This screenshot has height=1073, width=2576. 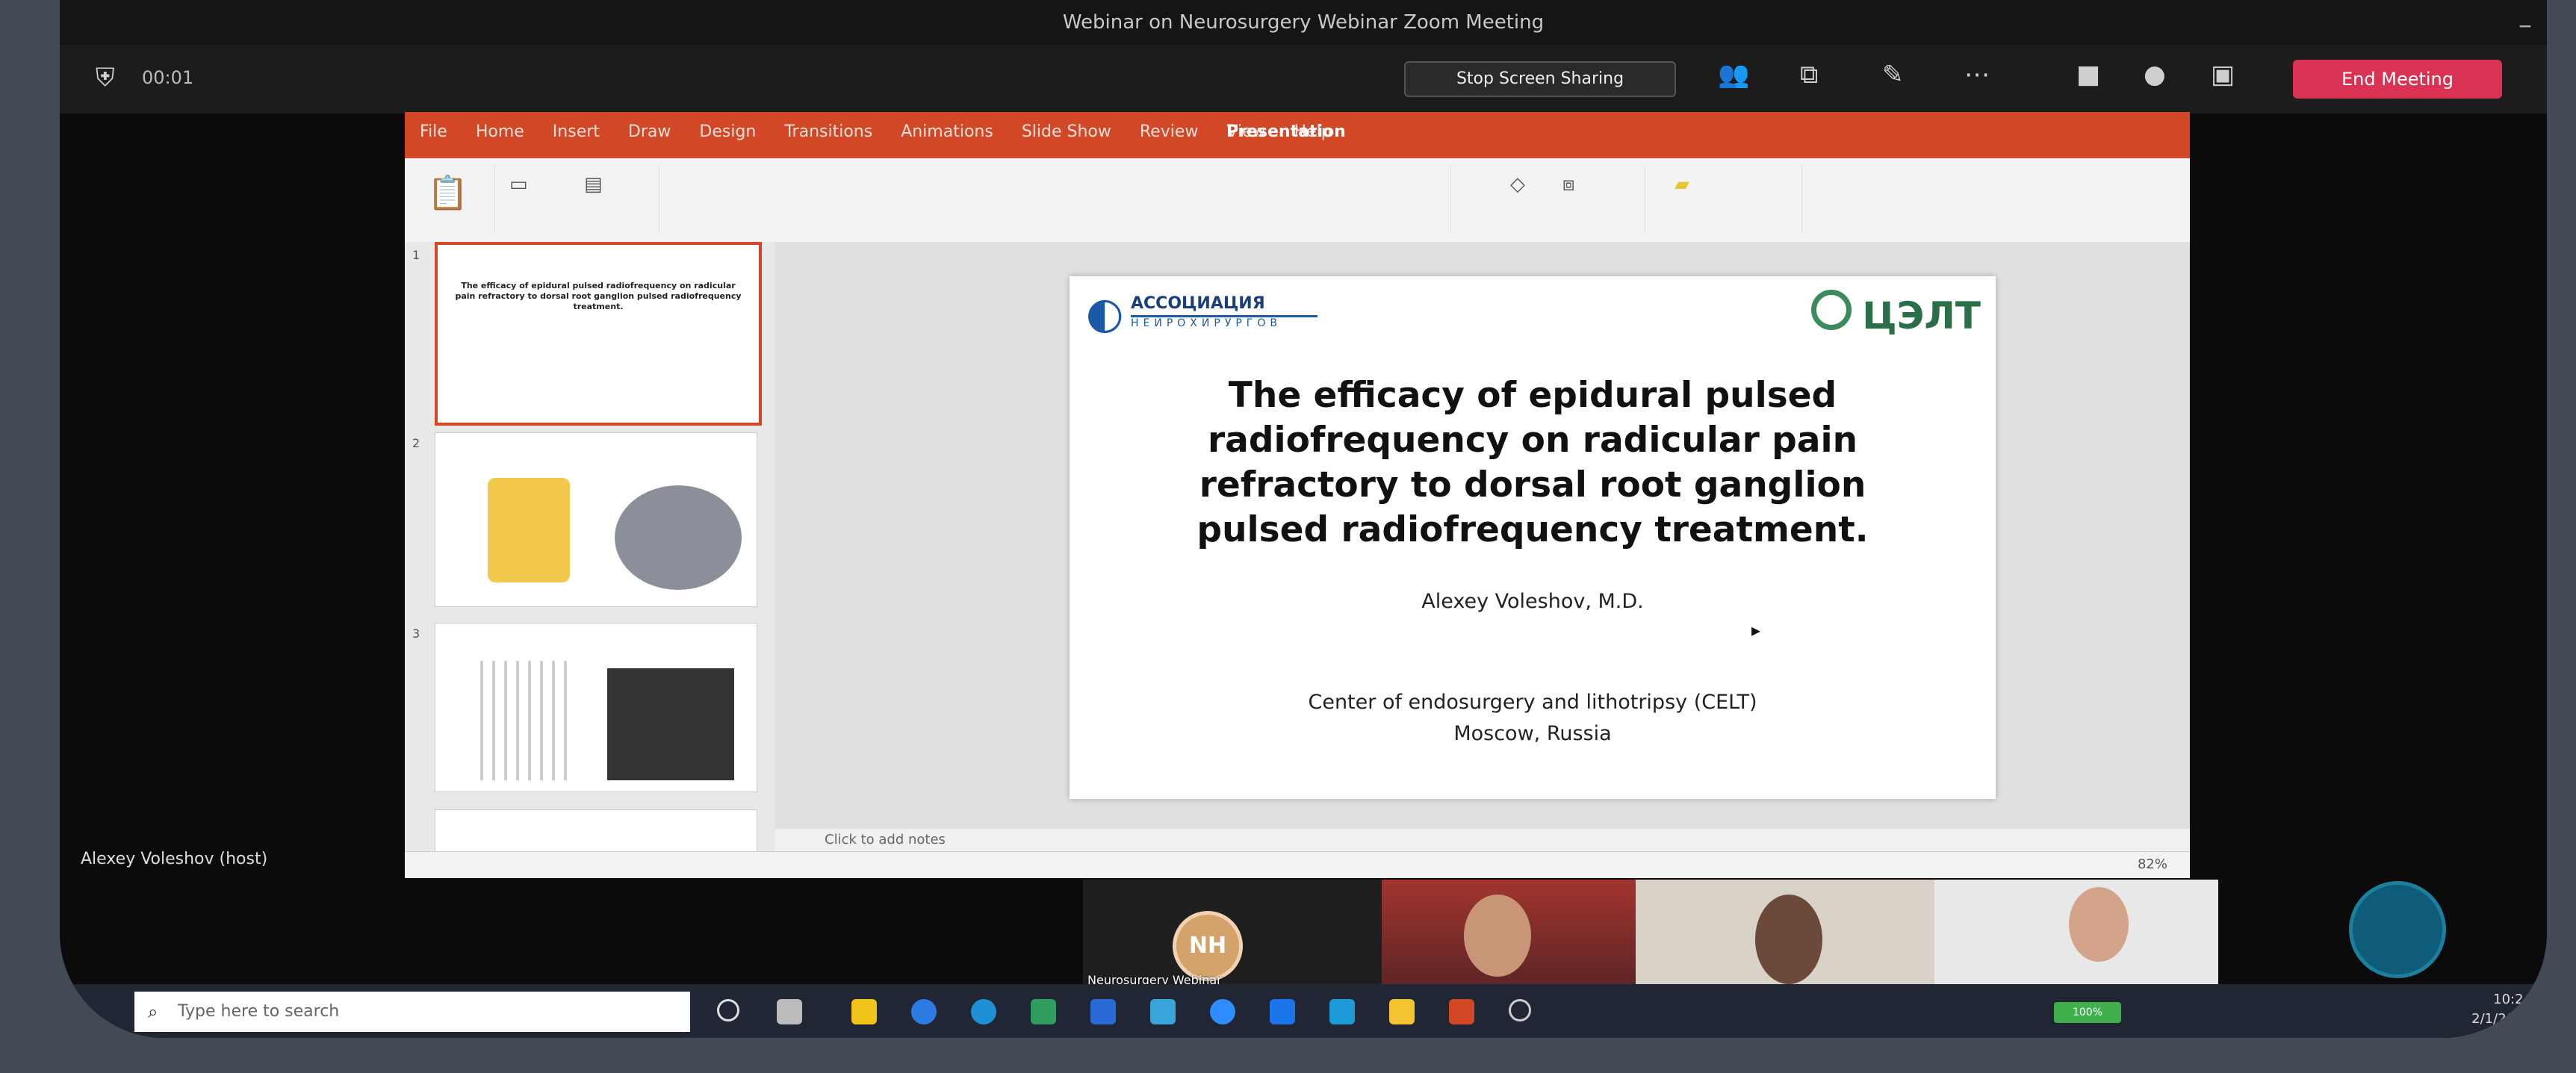 I want to click on xray-image, so click(x=670, y=724).